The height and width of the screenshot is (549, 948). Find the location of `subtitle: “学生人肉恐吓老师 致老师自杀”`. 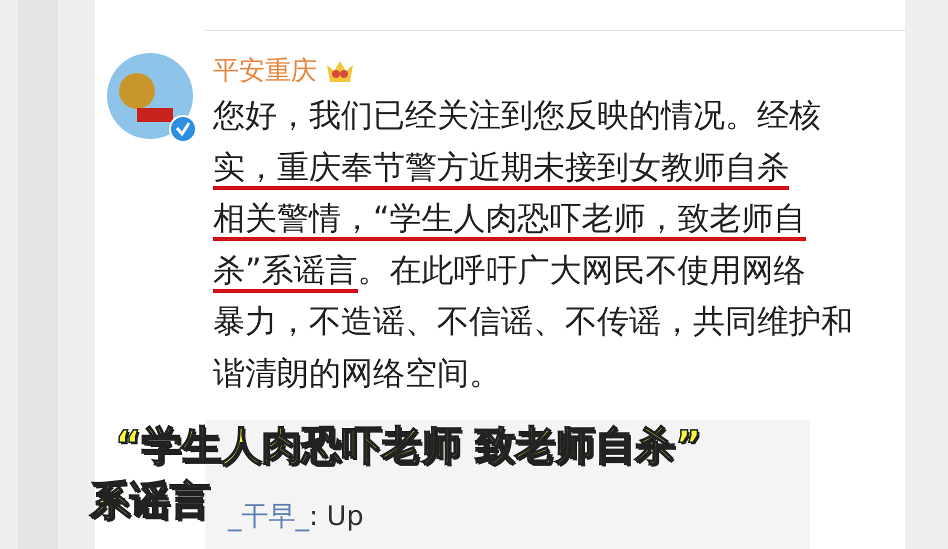

subtitle: “学生人肉恐吓老师 致老师自杀” is located at coordinates (408, 446).